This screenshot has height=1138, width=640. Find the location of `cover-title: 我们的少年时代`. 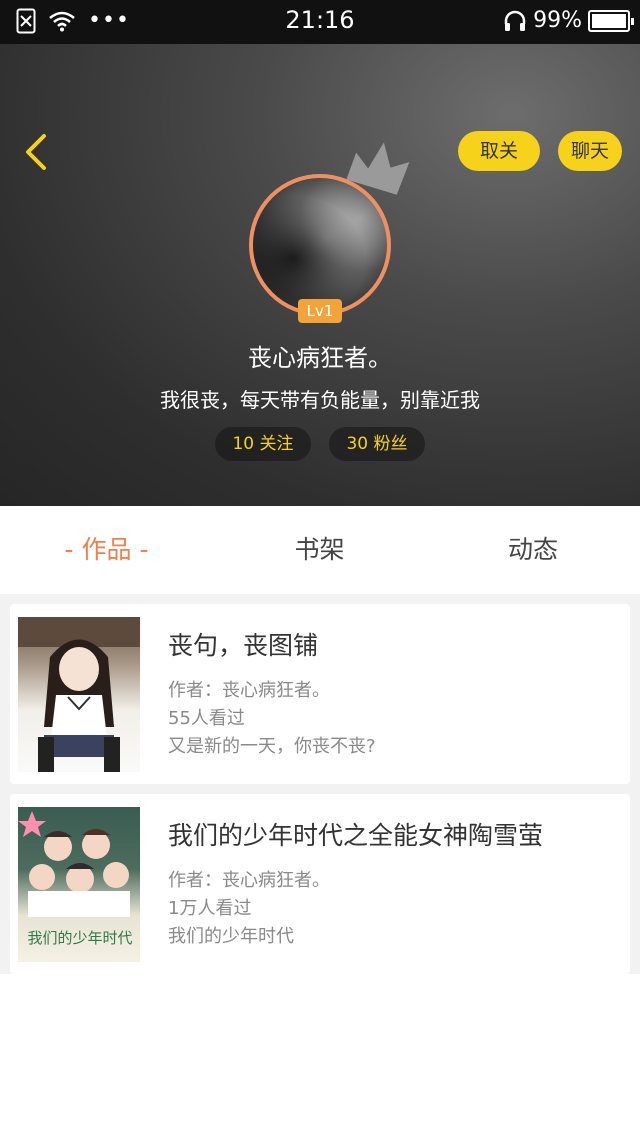

cover-title: 我们的少年时代 is located at coordinates (80, 938).